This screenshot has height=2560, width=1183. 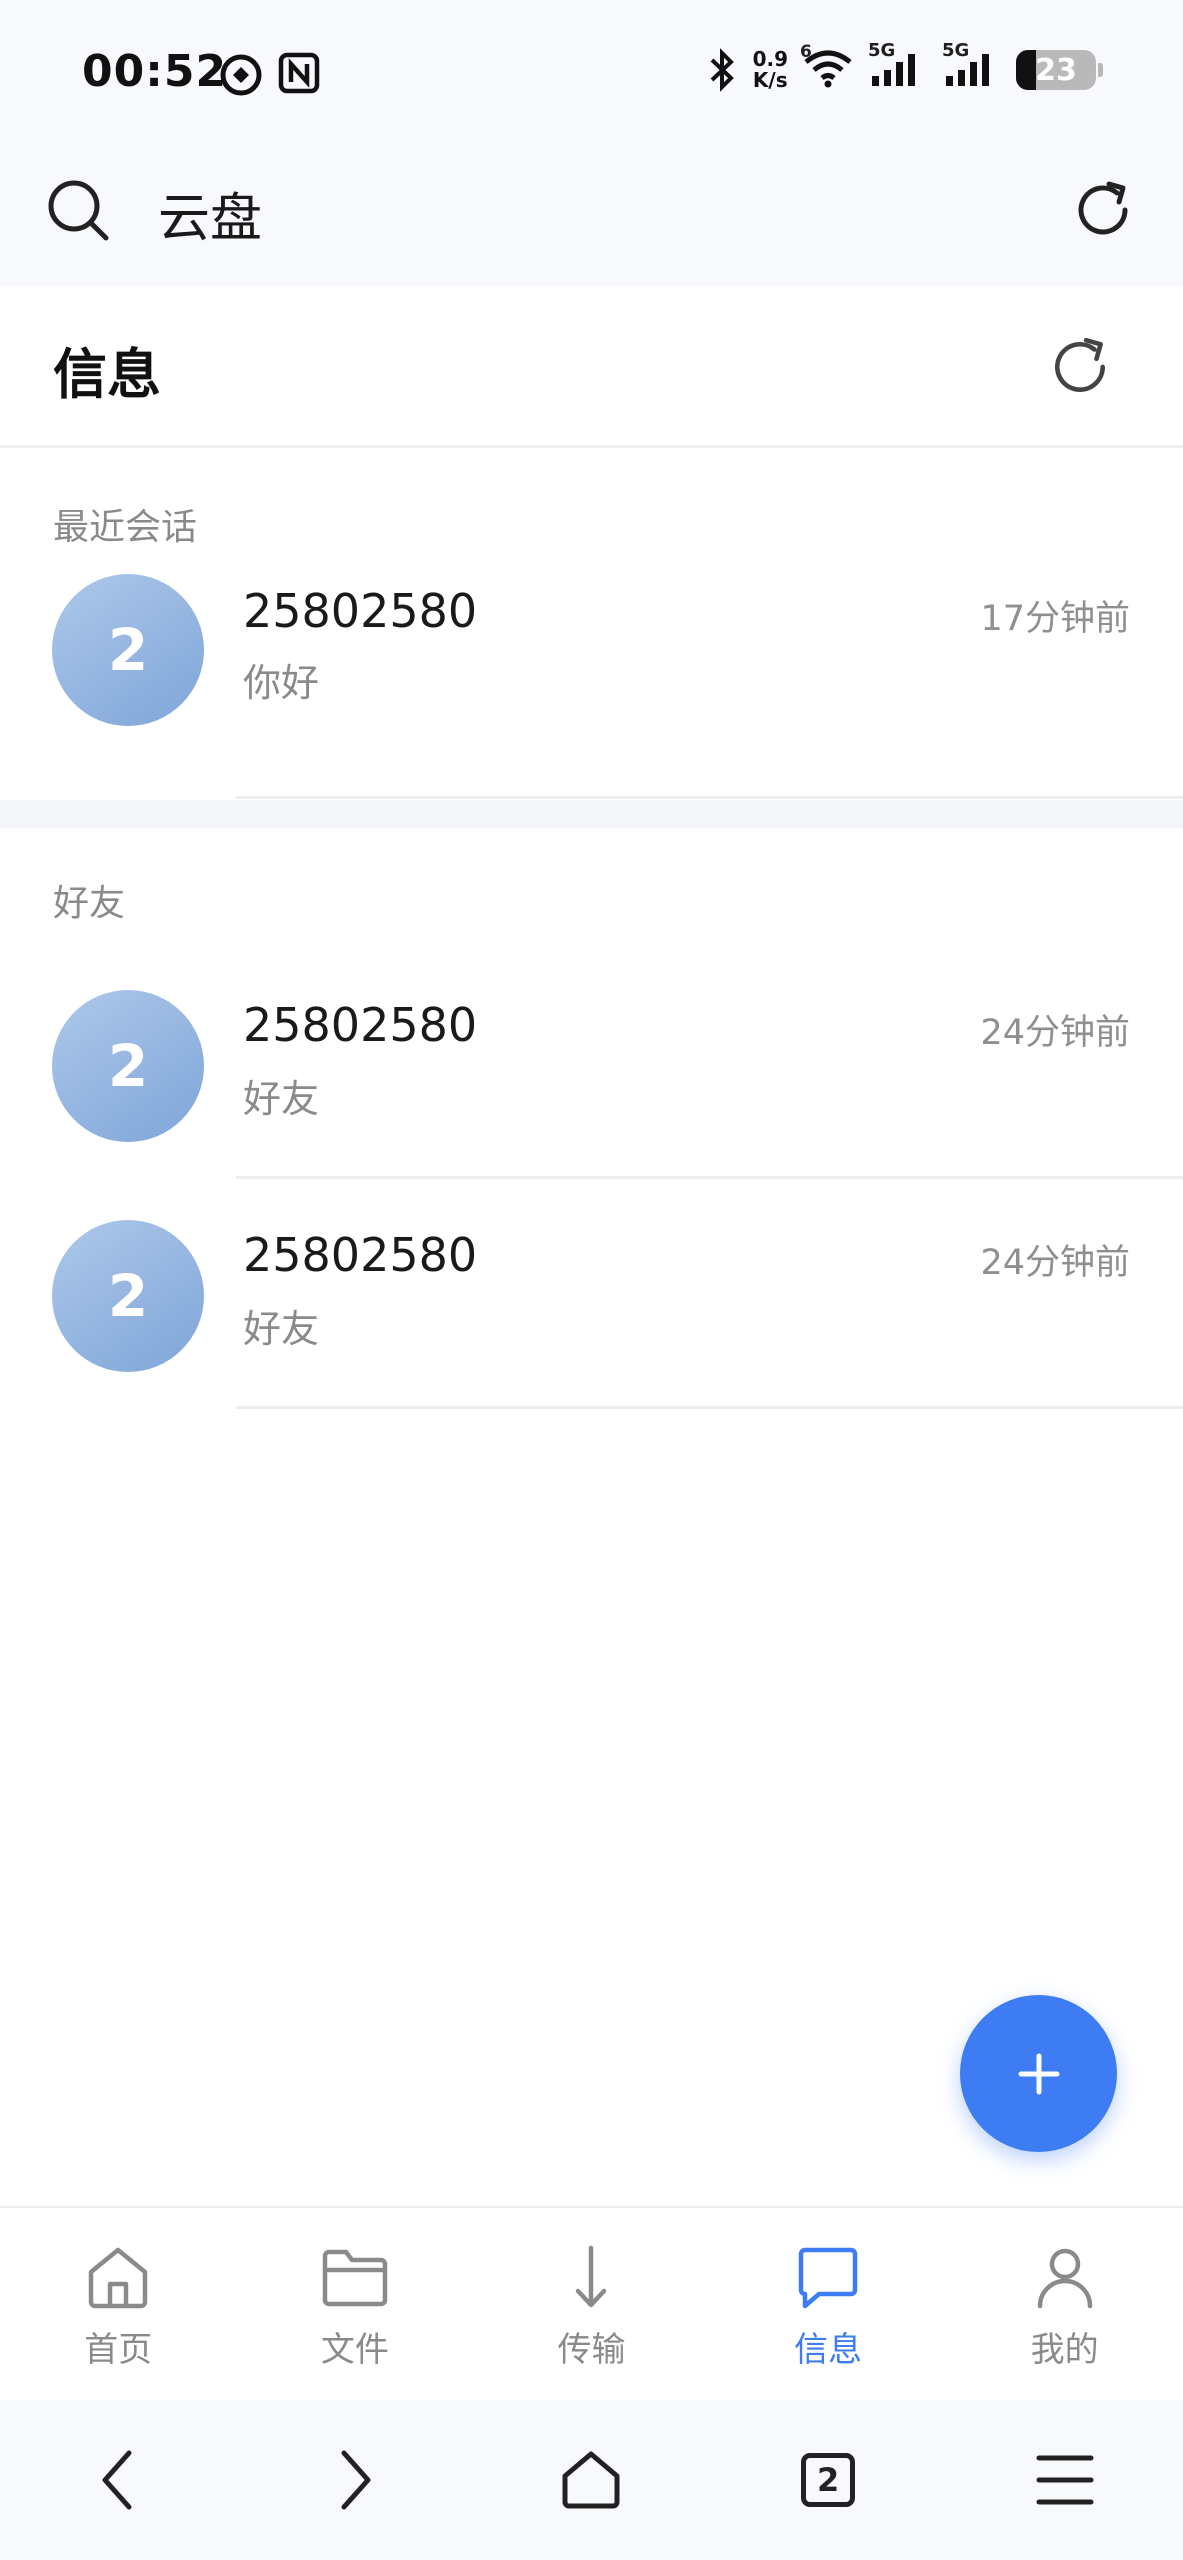 What do you see at coordinates (89, 903) in the screenshot?
I see `friends-section-label: 好友` at bounding box center [89, 903].